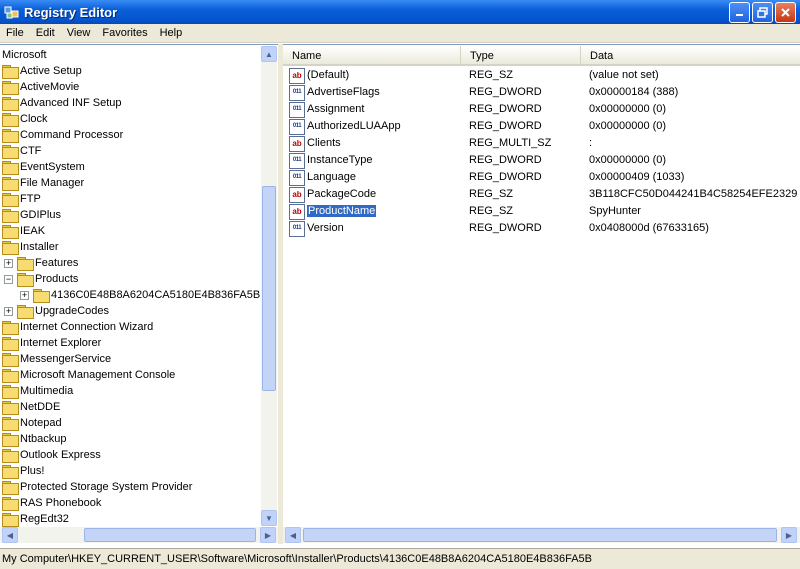  Describe the element at coordinates (342, 194) in the screenshot. I see `value-name: PackageCode` at that location.